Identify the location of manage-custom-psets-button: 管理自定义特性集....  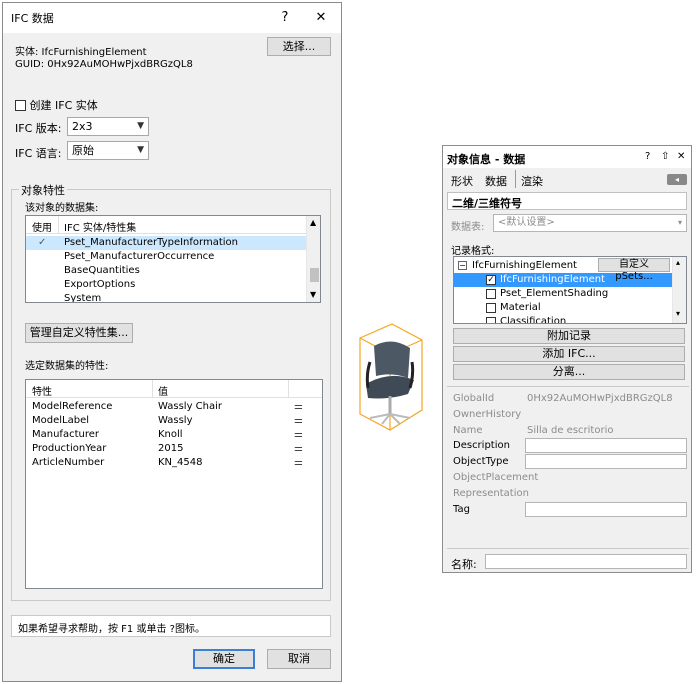
(79, 333).